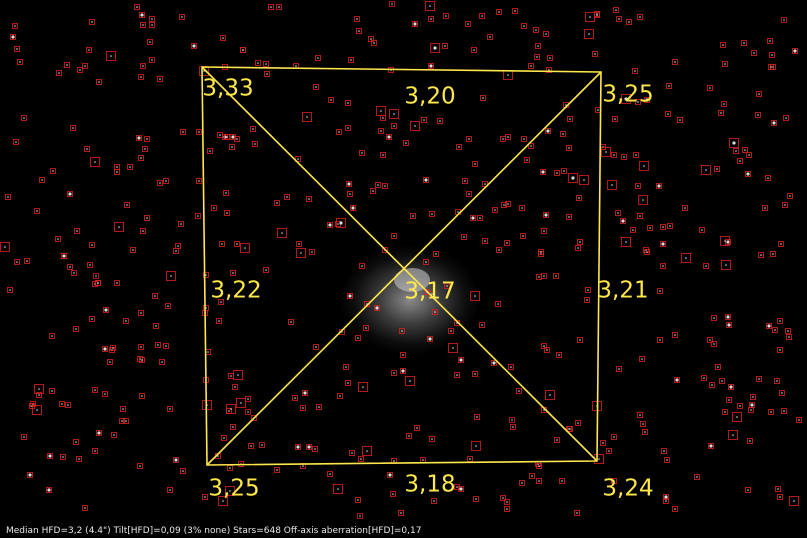 Image resolution: width=807 pixels, height=538 pixels. Describe the element at coordinates (430, 96) in the screenshot. I see `hfd-top-center: 3,20` at that location.